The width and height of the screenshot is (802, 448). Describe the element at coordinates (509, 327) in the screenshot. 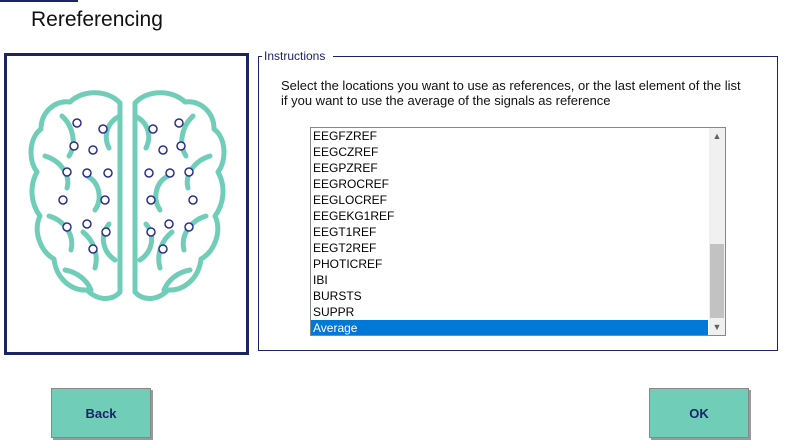

I see `list-item: Average` at that location.